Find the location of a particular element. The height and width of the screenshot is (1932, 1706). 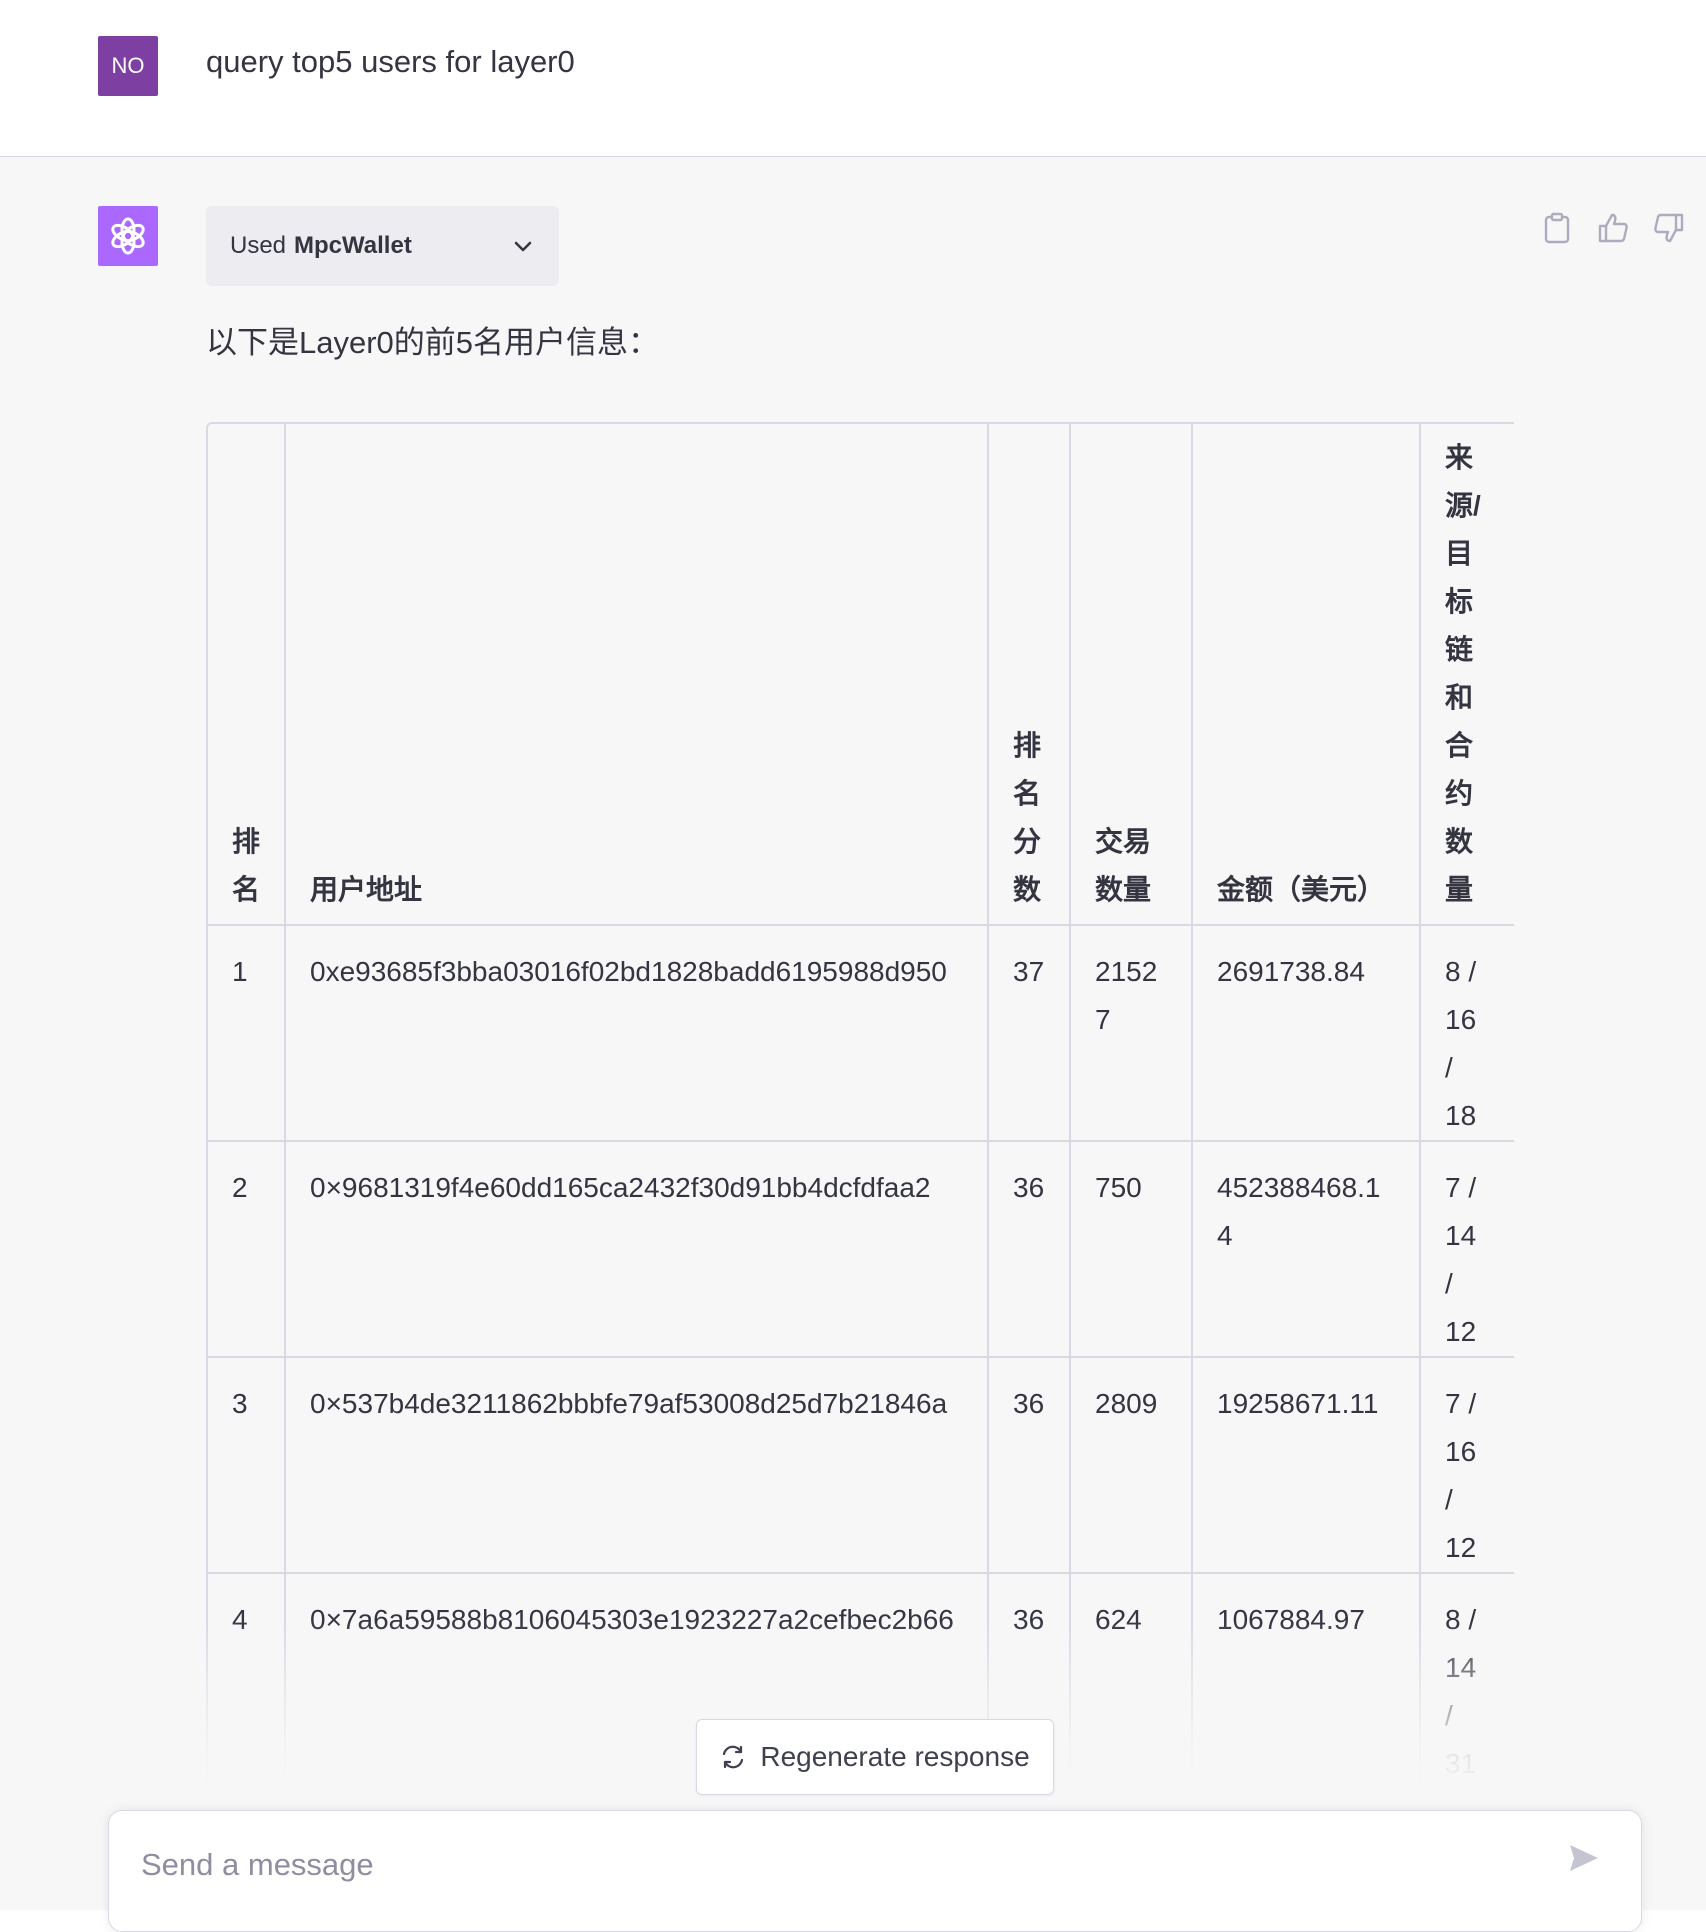

cell-chains-contracts: 7 / 16 / 12 is located at coordinates (1467, 1465).